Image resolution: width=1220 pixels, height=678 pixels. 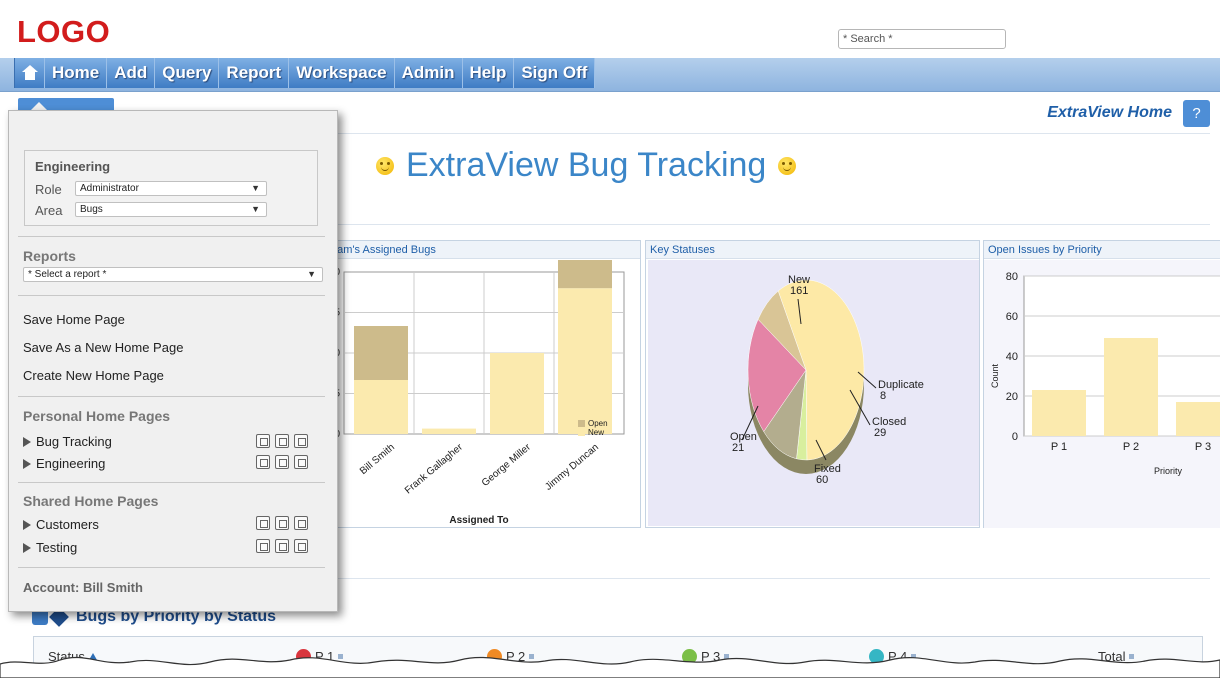 I want to click on shared-page-testing: Testing, so click(x=50, y=547).